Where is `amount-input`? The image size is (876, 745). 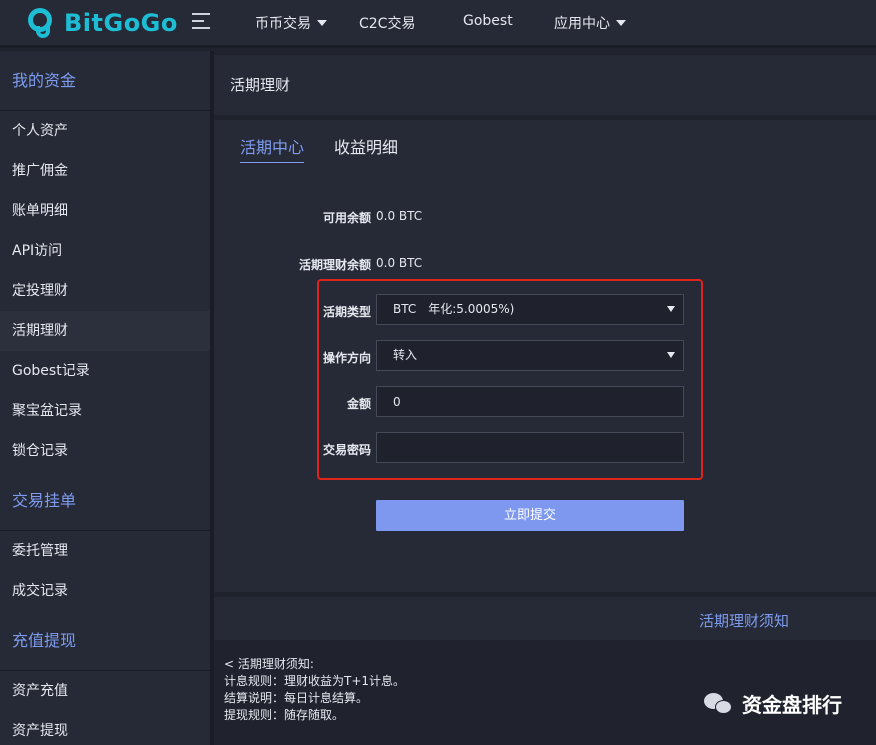 amount-input is located at coordinates (530, 401).